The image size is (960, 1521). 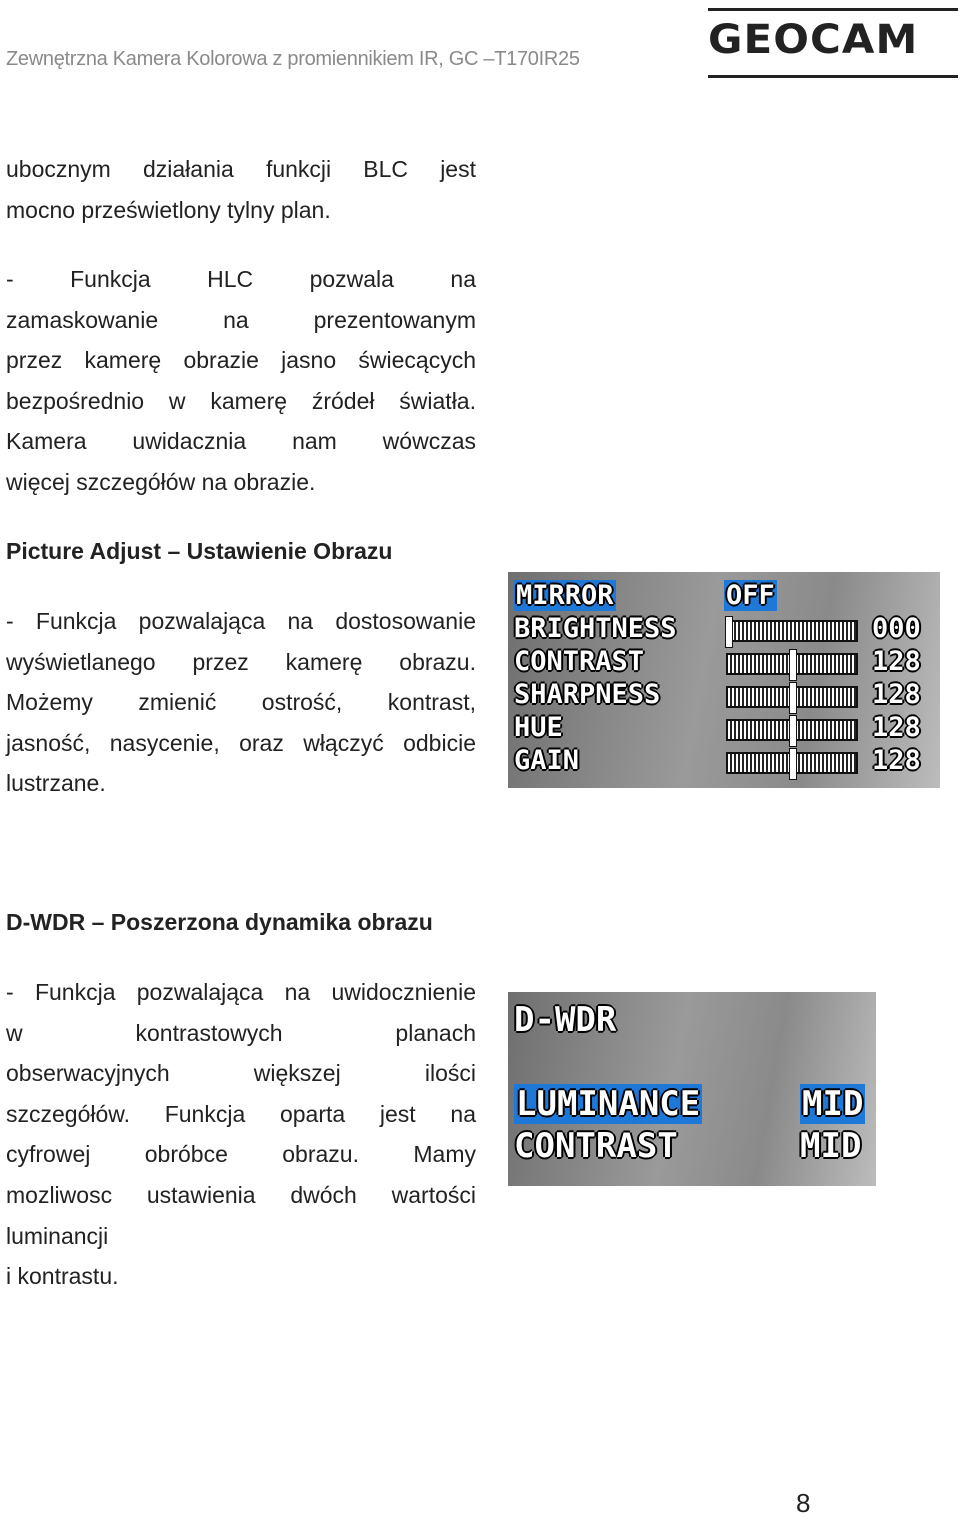 What do you see at coordinates (833, 43) in the screenshot?
I see `geocam-logo: GEOCAM` at bounding box center [833, 43].